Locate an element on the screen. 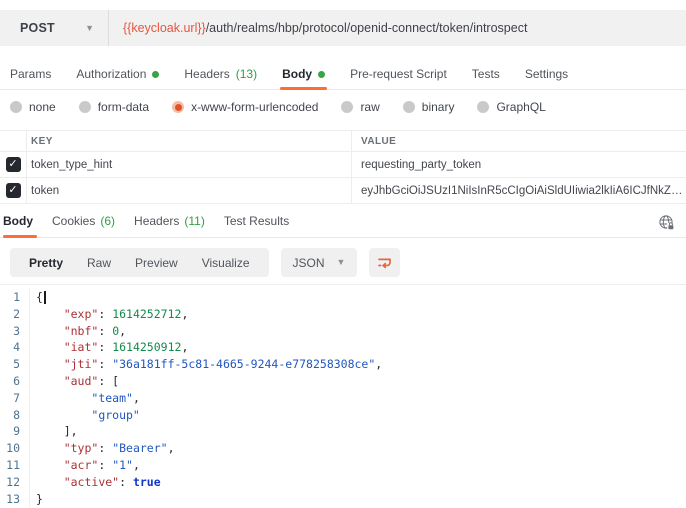 Image resolution: width=686 pixels, height=508 pixels. view-mode-tabs: Pretty Raw Preview Visualize is located at coordinates (139, 262).